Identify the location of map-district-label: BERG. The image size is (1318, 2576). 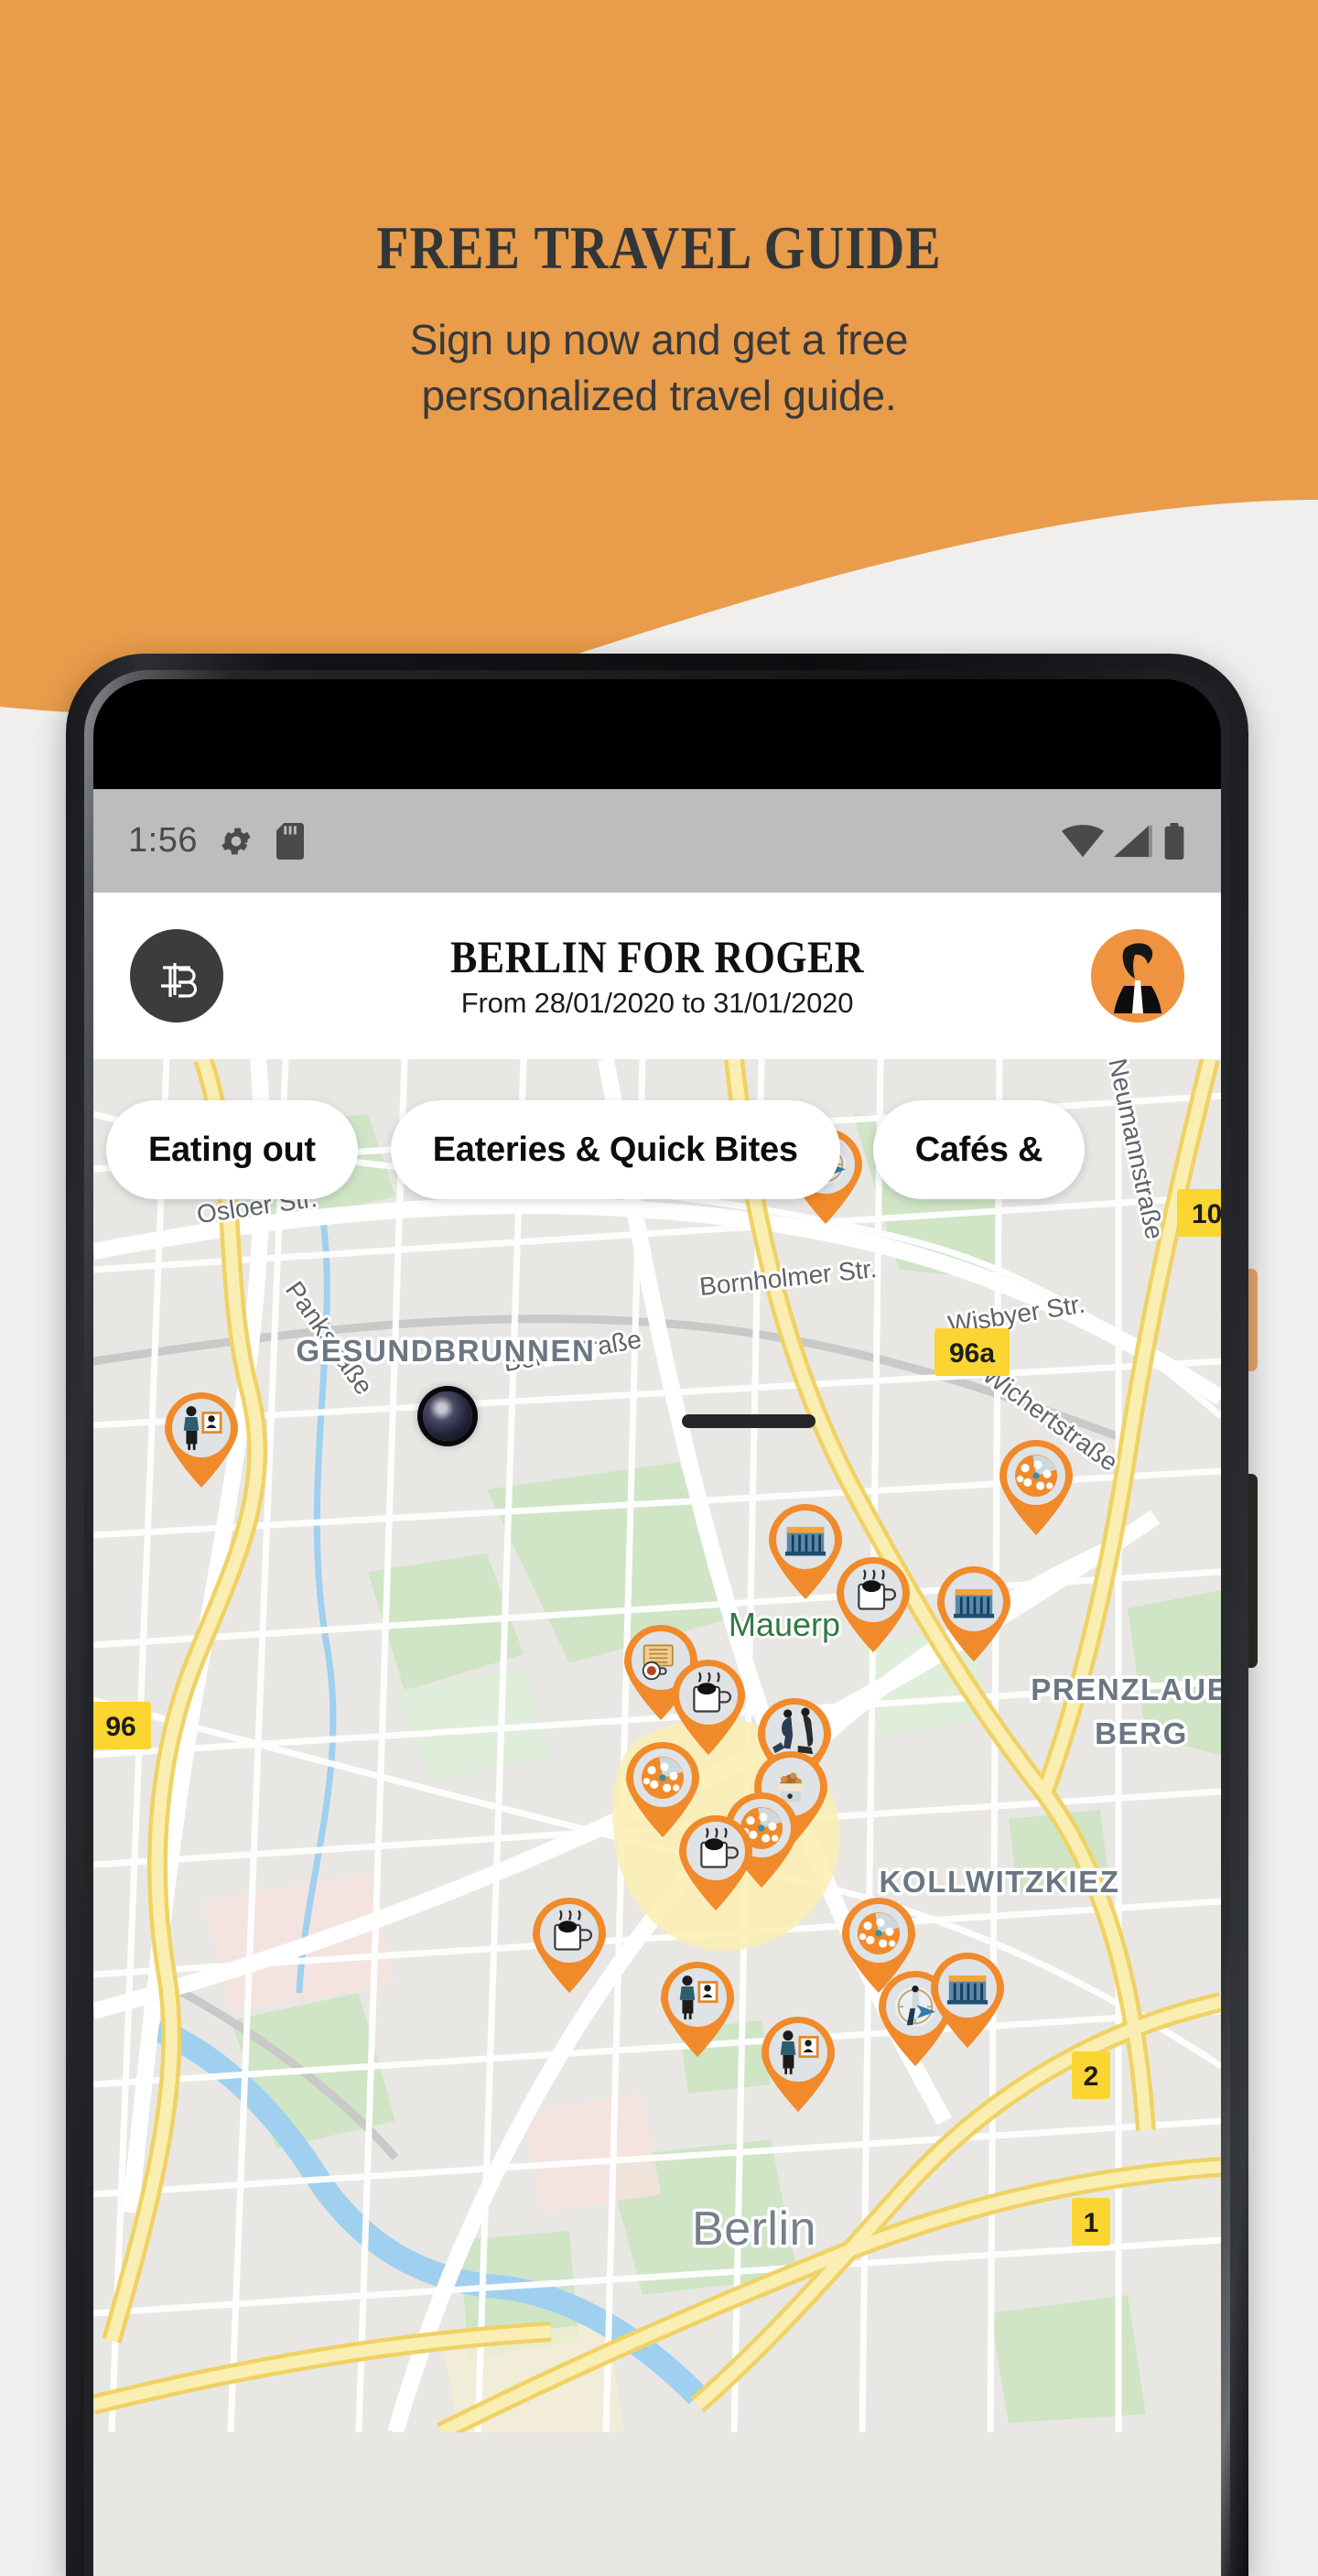
(1141, 1733).